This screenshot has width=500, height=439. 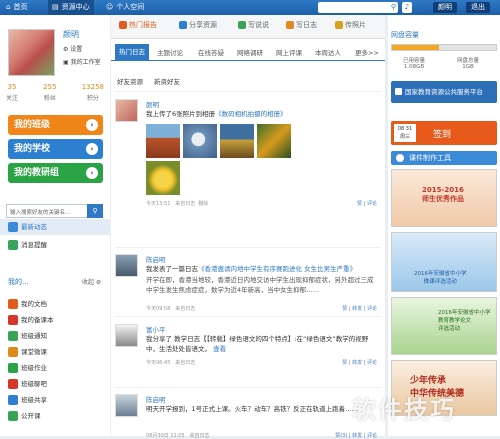 What do you see at coordinates (55, 416) in the screenshot?
I see `menu-open-class: 公开课` at bounding box center [55, 416].